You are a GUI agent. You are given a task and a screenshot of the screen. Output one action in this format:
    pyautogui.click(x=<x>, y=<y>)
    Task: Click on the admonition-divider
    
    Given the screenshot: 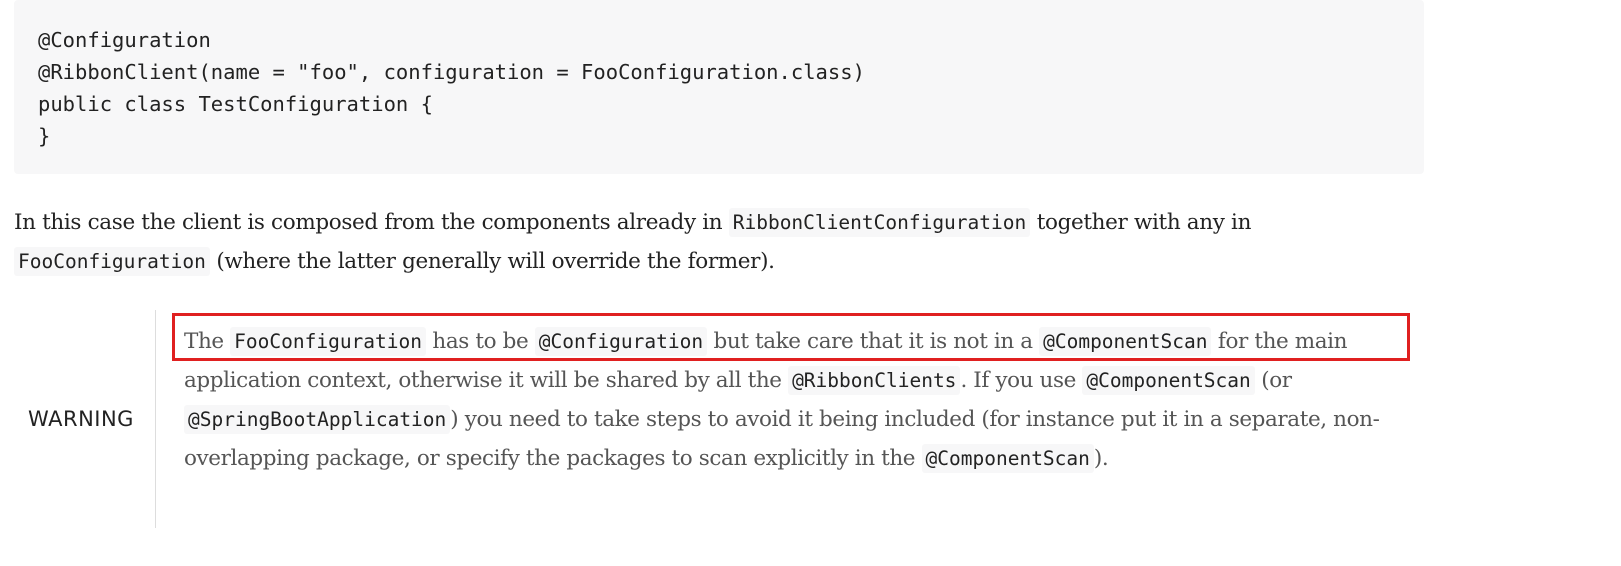 What is the action you would take?
    pyautogui.click(x=155, y=419)
    